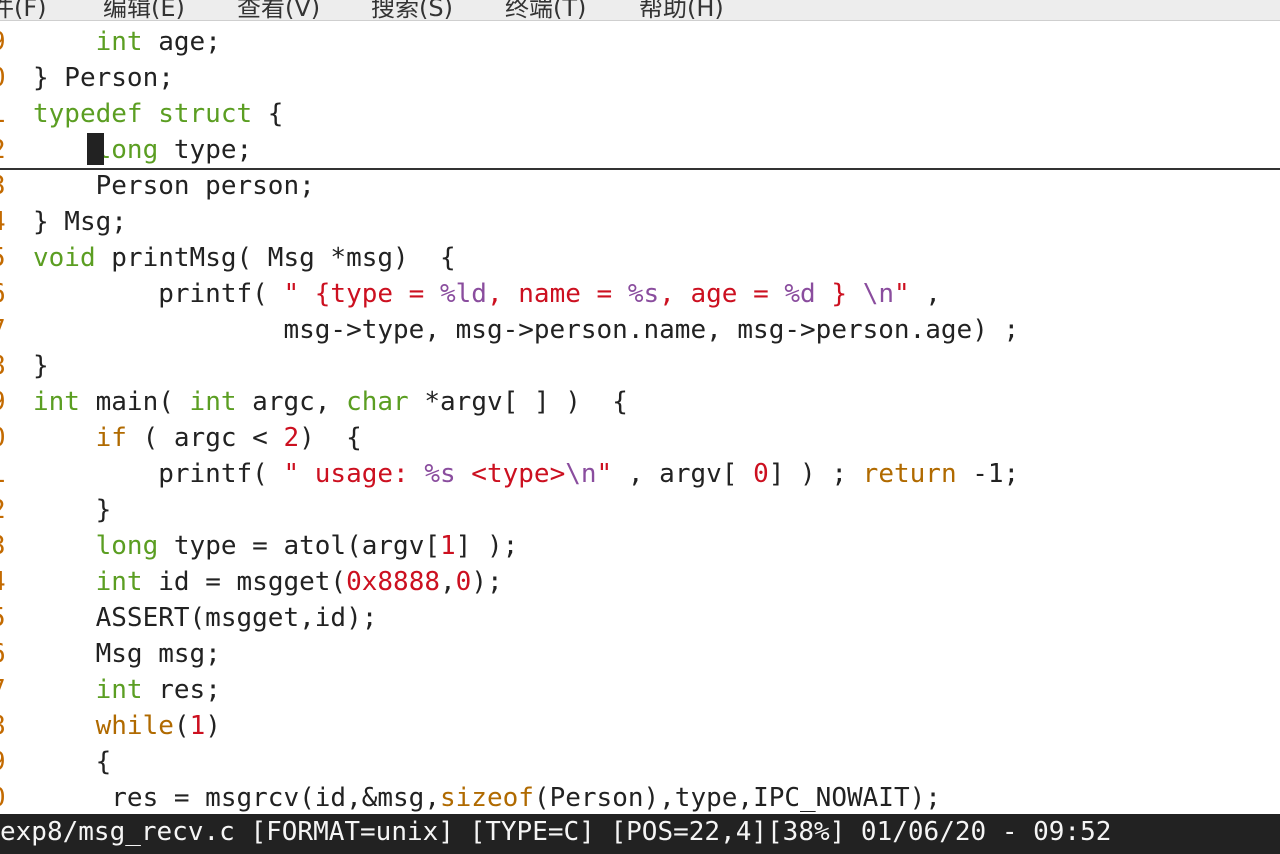 This screenshot has width=1280, height=854. I want to click on code-token: ), so click(213, 726).